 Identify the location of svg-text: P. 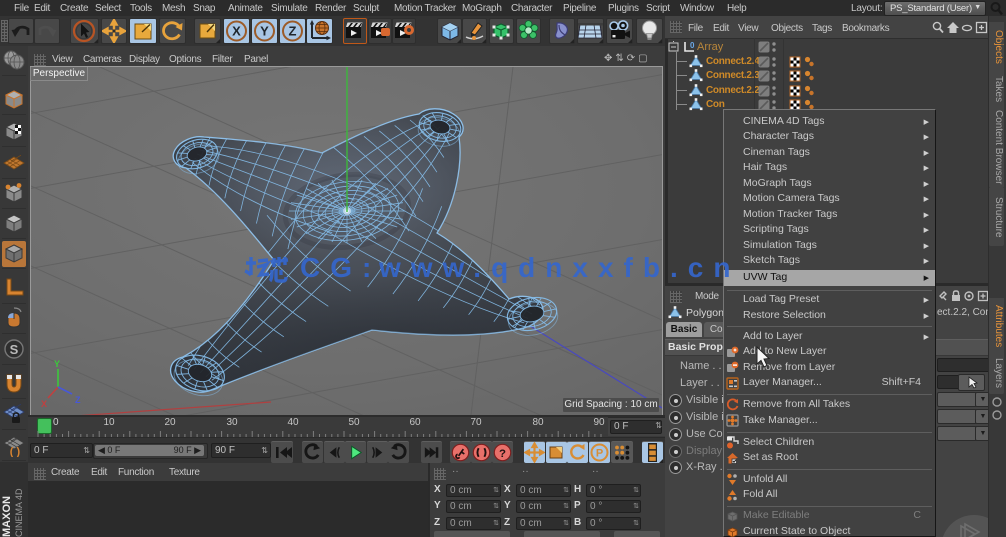
(598, 454).